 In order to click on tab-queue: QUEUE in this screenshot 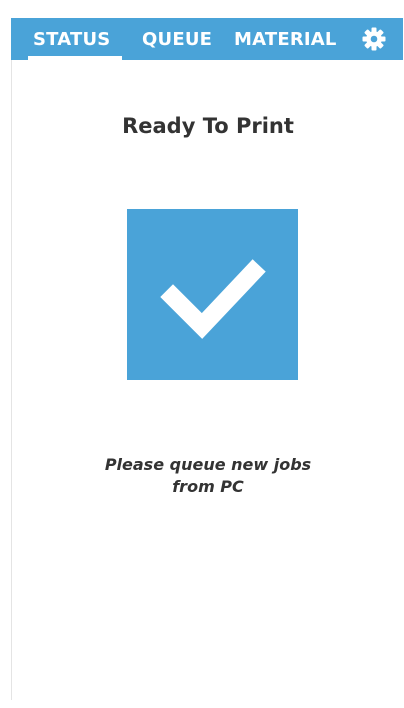, I will do `click(177, 39)`.